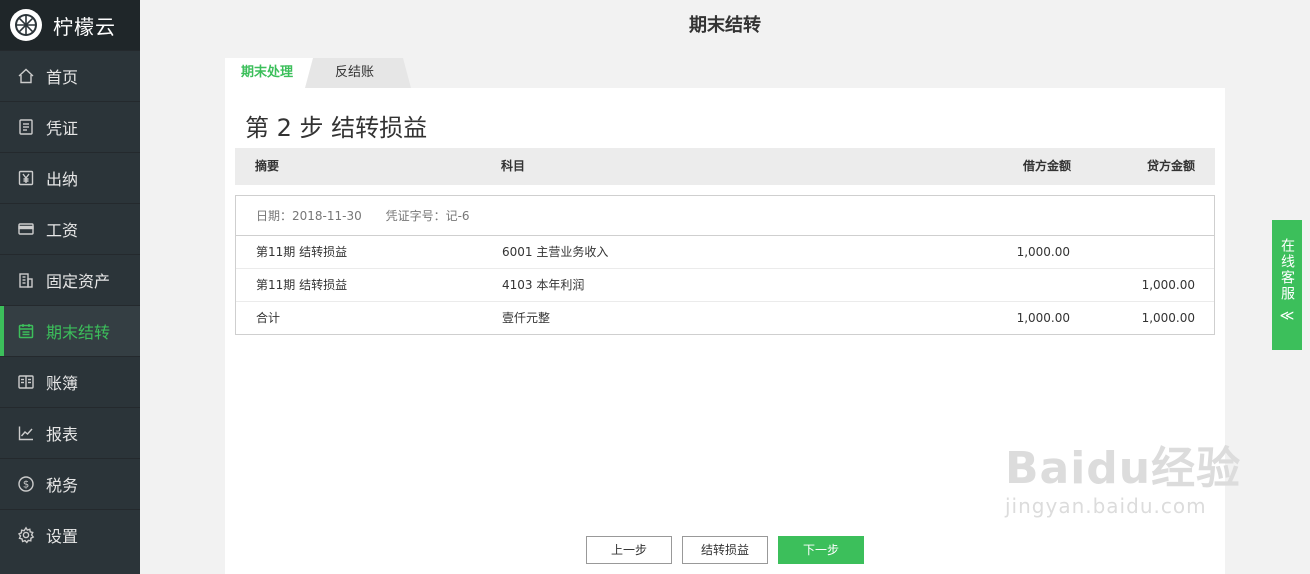 This screenshot has height=574, width=1310. What do you see at coordinates (821, 550) in the screenshot?
I see `next-step-button: 下一步` at bounding box center [821, 550].